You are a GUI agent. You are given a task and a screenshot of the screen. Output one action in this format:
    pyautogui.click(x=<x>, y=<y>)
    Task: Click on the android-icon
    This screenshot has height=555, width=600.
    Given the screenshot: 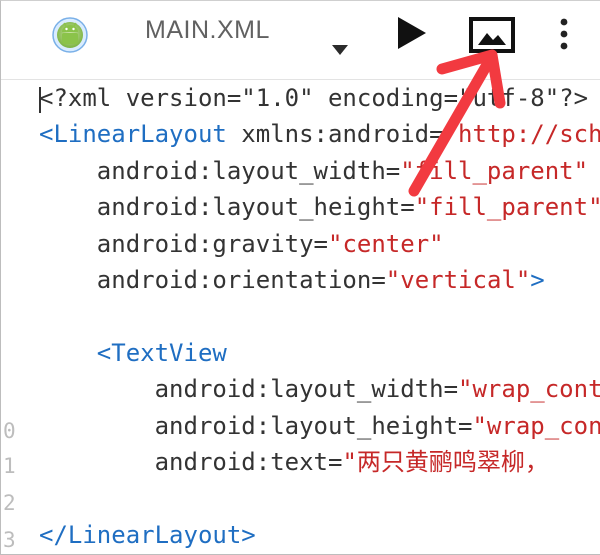 What is the action you would take?
    pyautogui.click(x=70, y=34)
    